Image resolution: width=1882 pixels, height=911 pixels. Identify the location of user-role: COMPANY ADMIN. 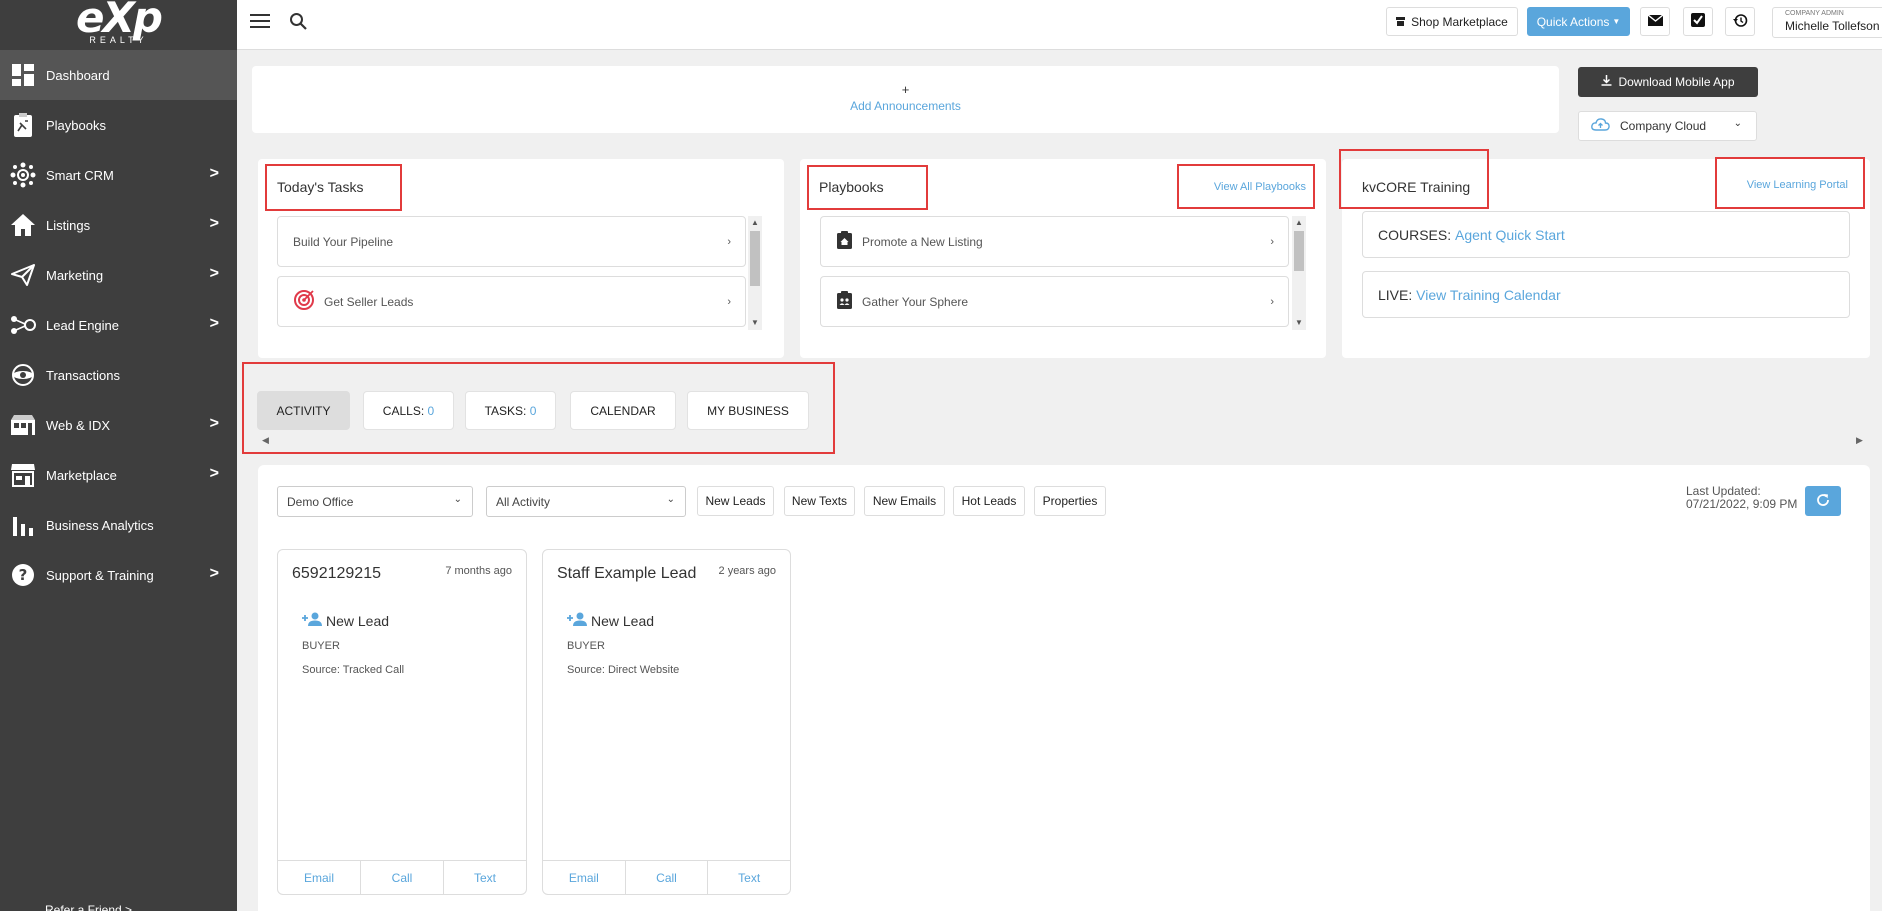
(1814, 13).